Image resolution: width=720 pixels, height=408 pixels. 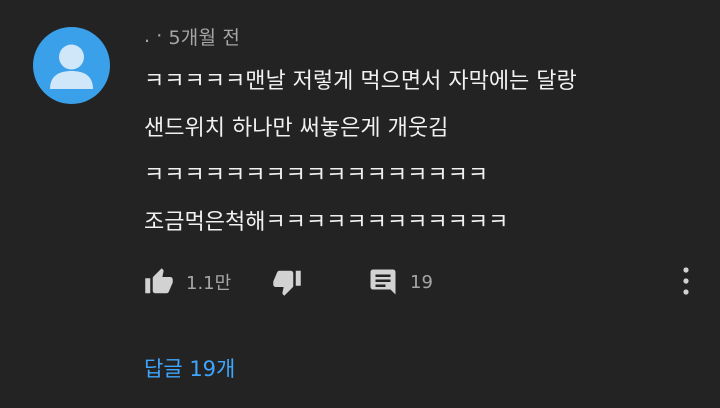 What do you see at coordinates (421, 282) in the screenshot?
I see `reply-count: 19` at bounding box center [421, 282].